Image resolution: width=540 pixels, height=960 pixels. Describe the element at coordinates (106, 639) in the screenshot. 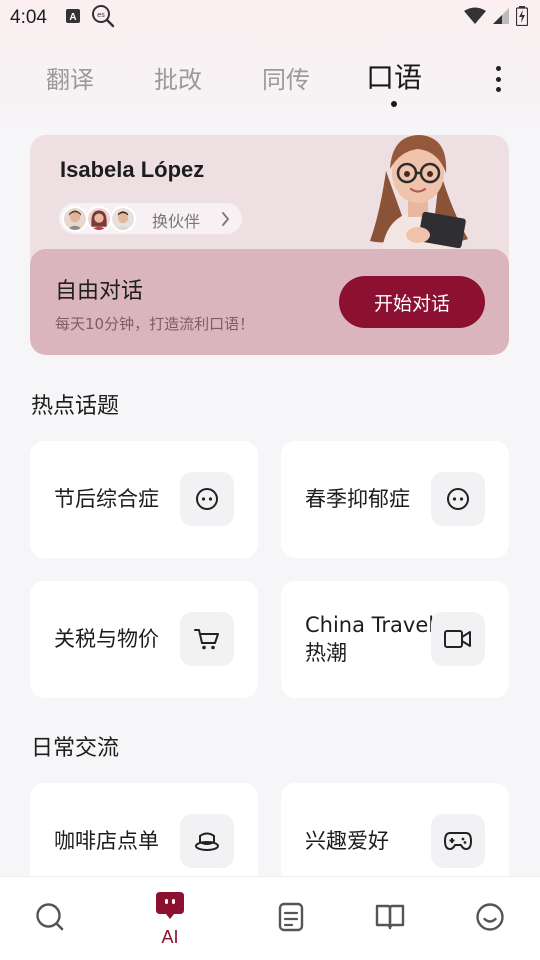

I see `topic-label: 关税与物价` at that location.